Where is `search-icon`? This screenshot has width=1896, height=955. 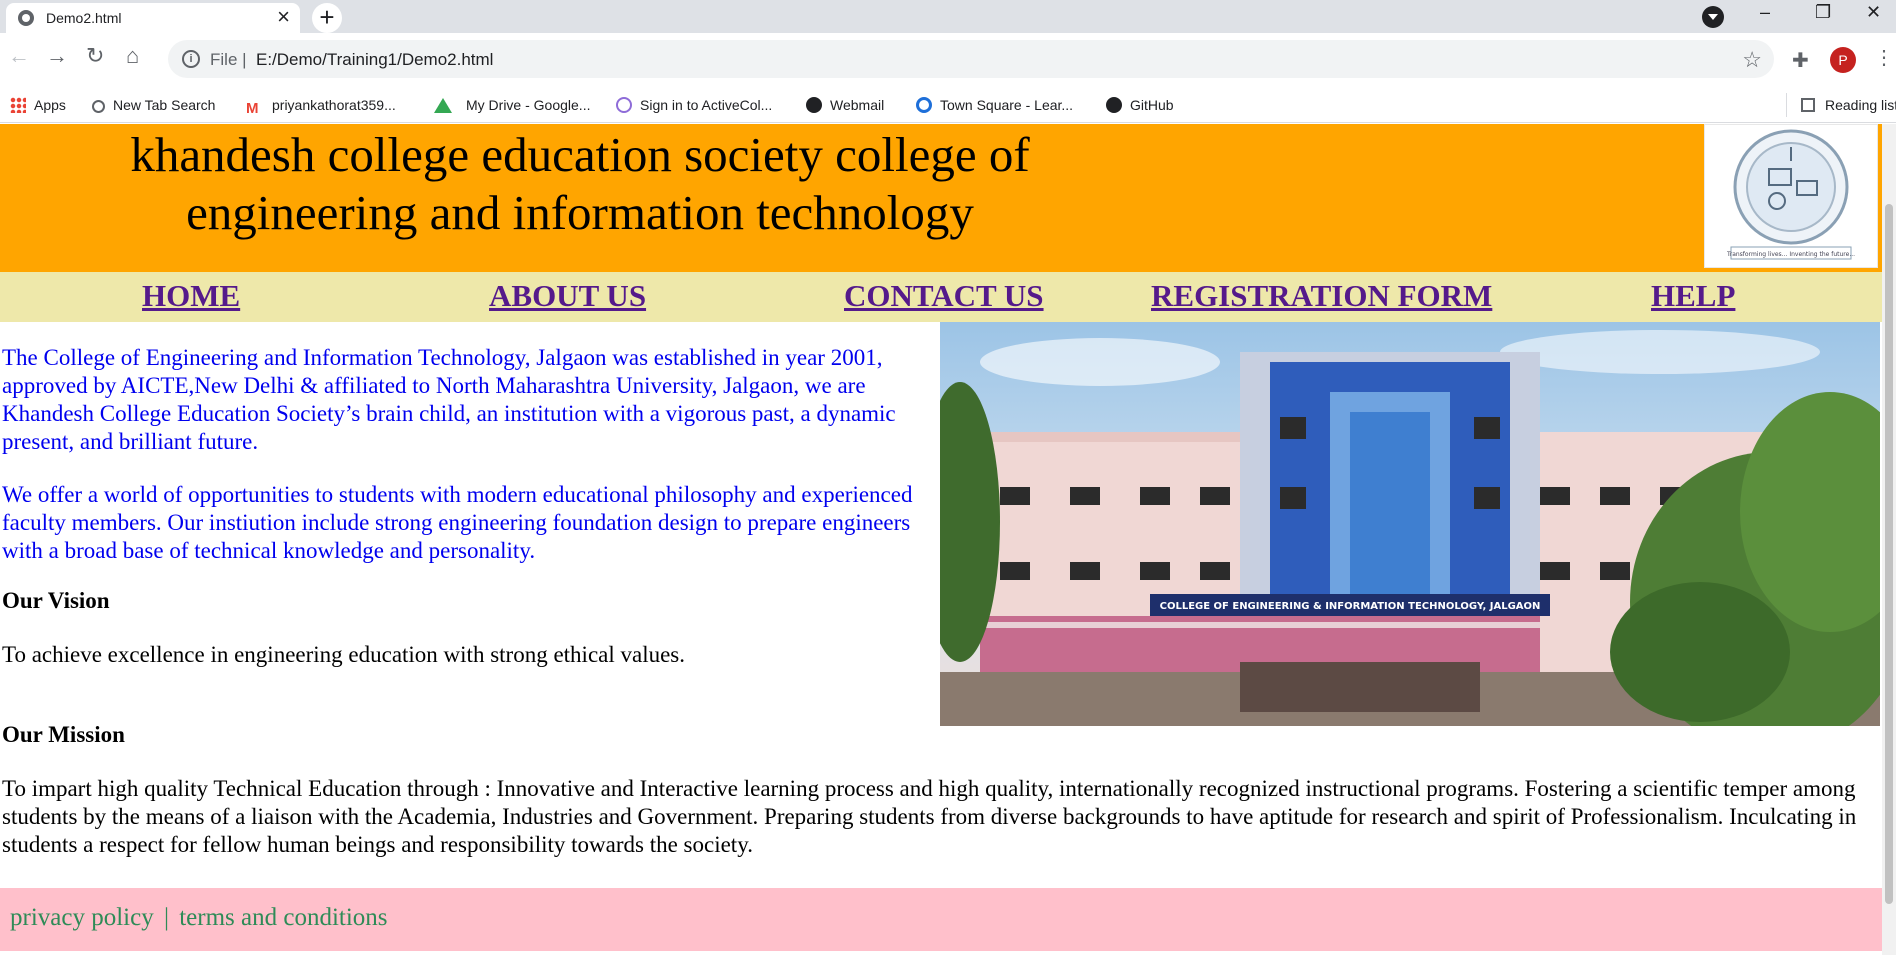
search-icon is located at coordinates (98, 106).